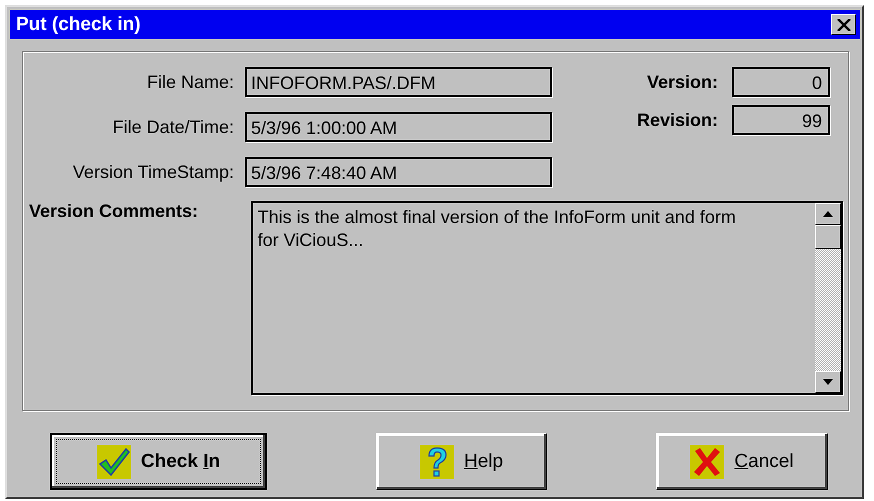  I want to click on cross-icon, so click(707, 461).